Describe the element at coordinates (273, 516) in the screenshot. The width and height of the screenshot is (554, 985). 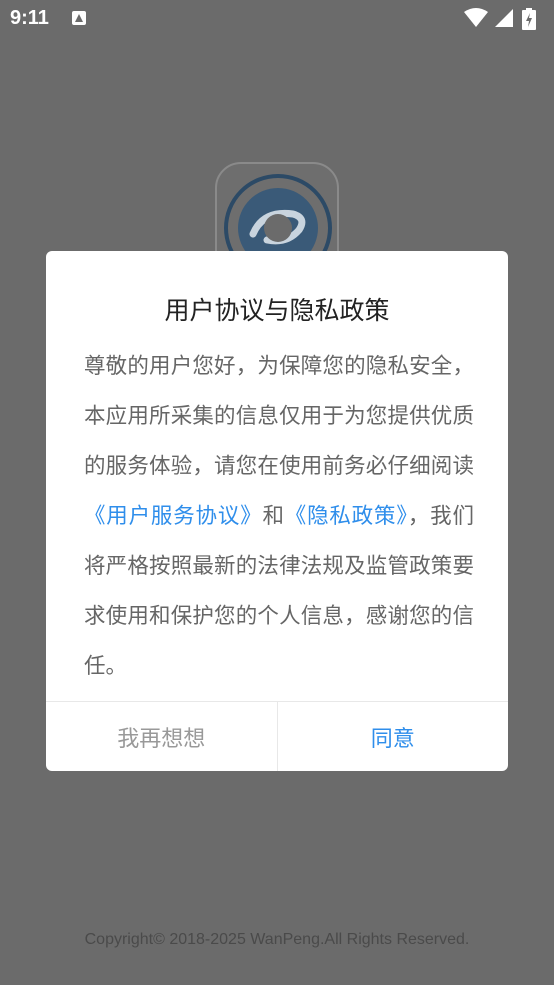
I see `body-text-2: 和` at that location.